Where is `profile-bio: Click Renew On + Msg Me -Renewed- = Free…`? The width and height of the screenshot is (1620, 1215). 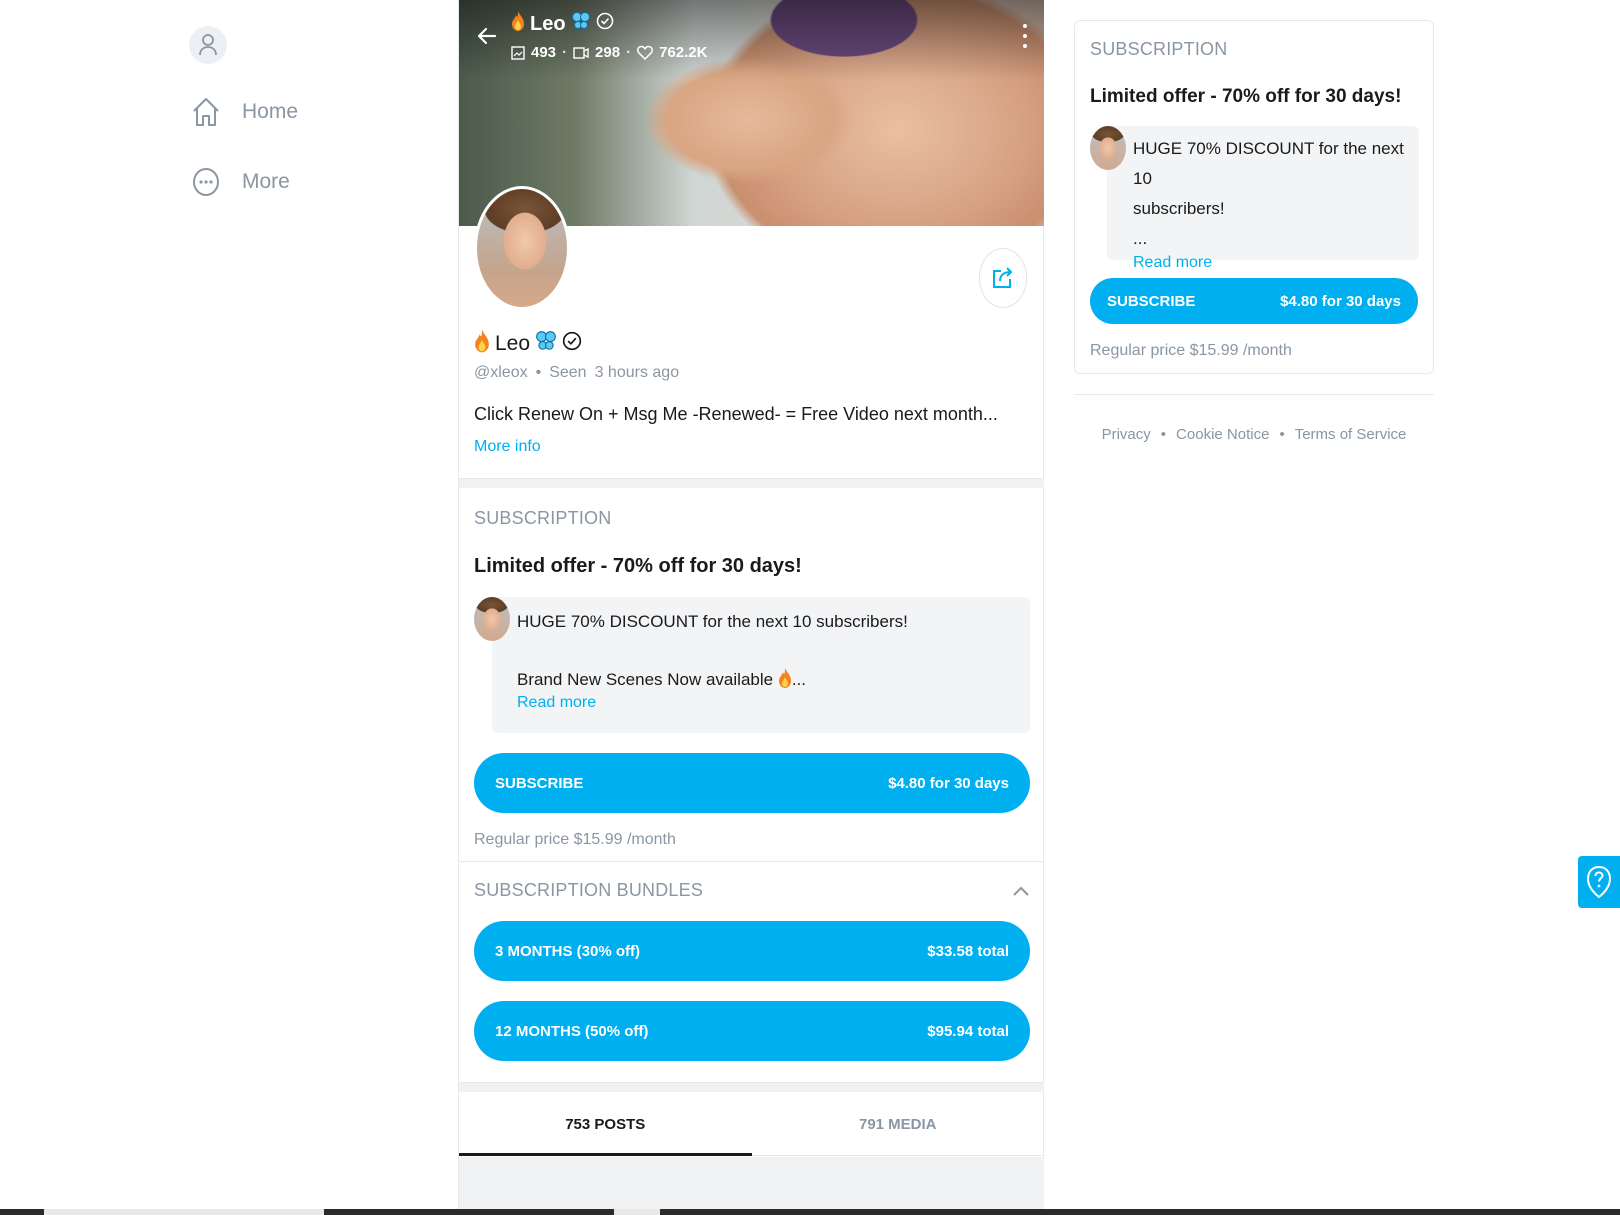 profile-bio: Click Renew On + Msg Me -Renewed- = Free… is located at coordinates (736, 414).